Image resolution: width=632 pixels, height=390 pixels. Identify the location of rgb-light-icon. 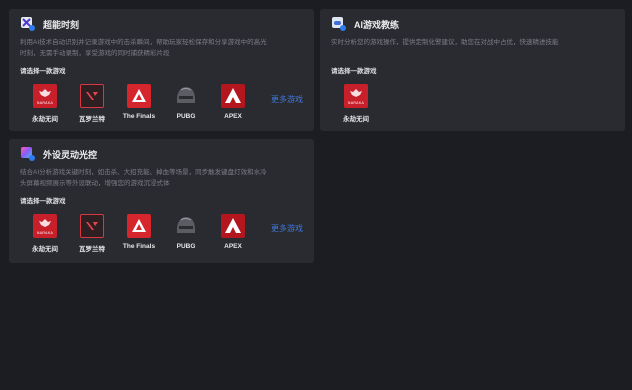
(28, 154).